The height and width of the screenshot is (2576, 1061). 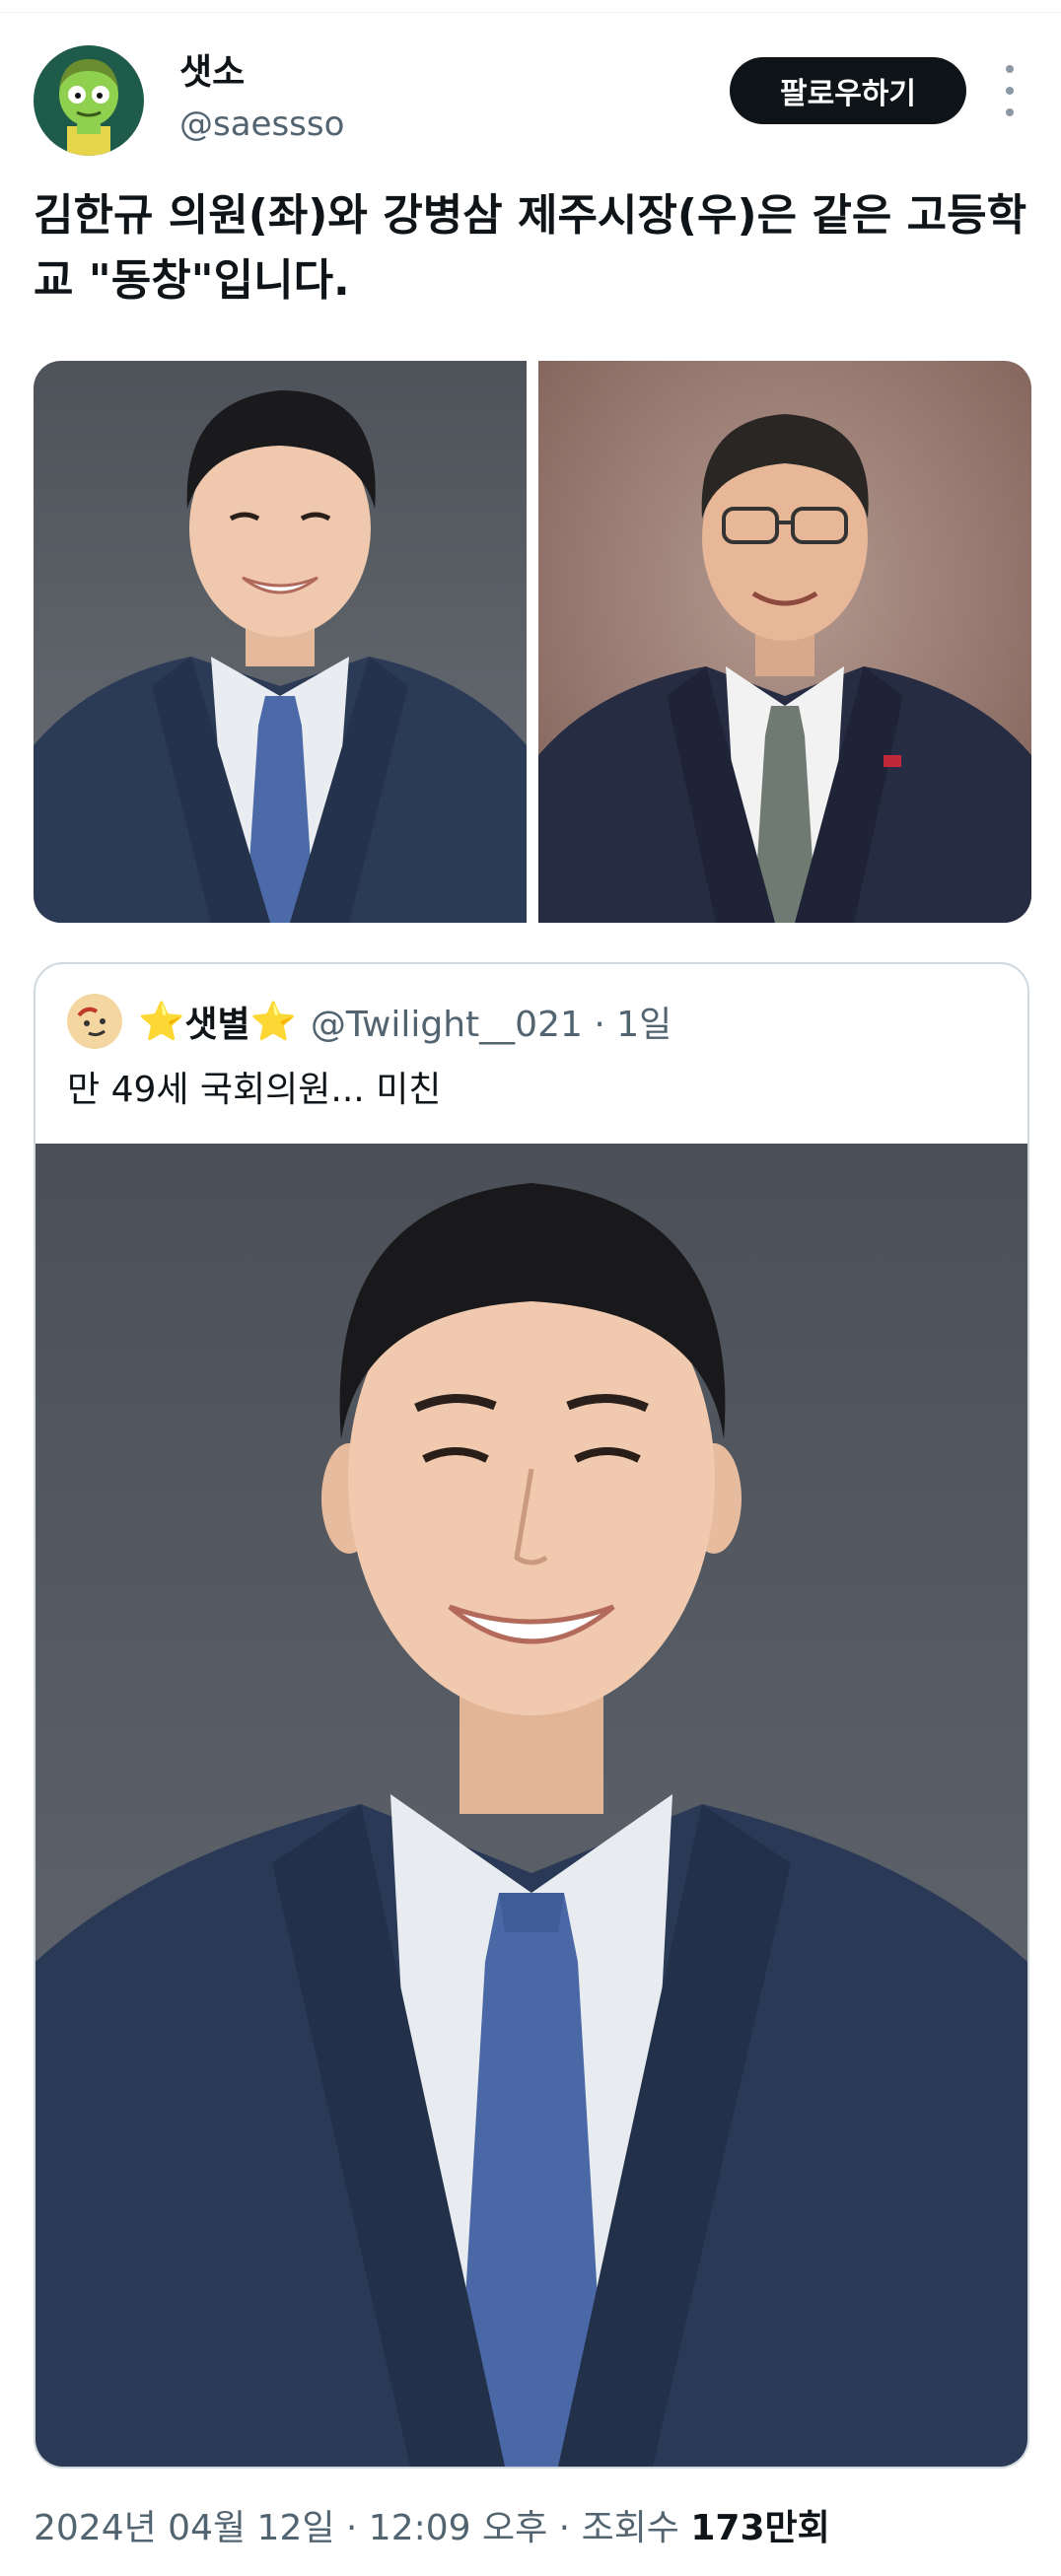 I want to click on portrait-man-suit-photo, so click(x=281, y=642).